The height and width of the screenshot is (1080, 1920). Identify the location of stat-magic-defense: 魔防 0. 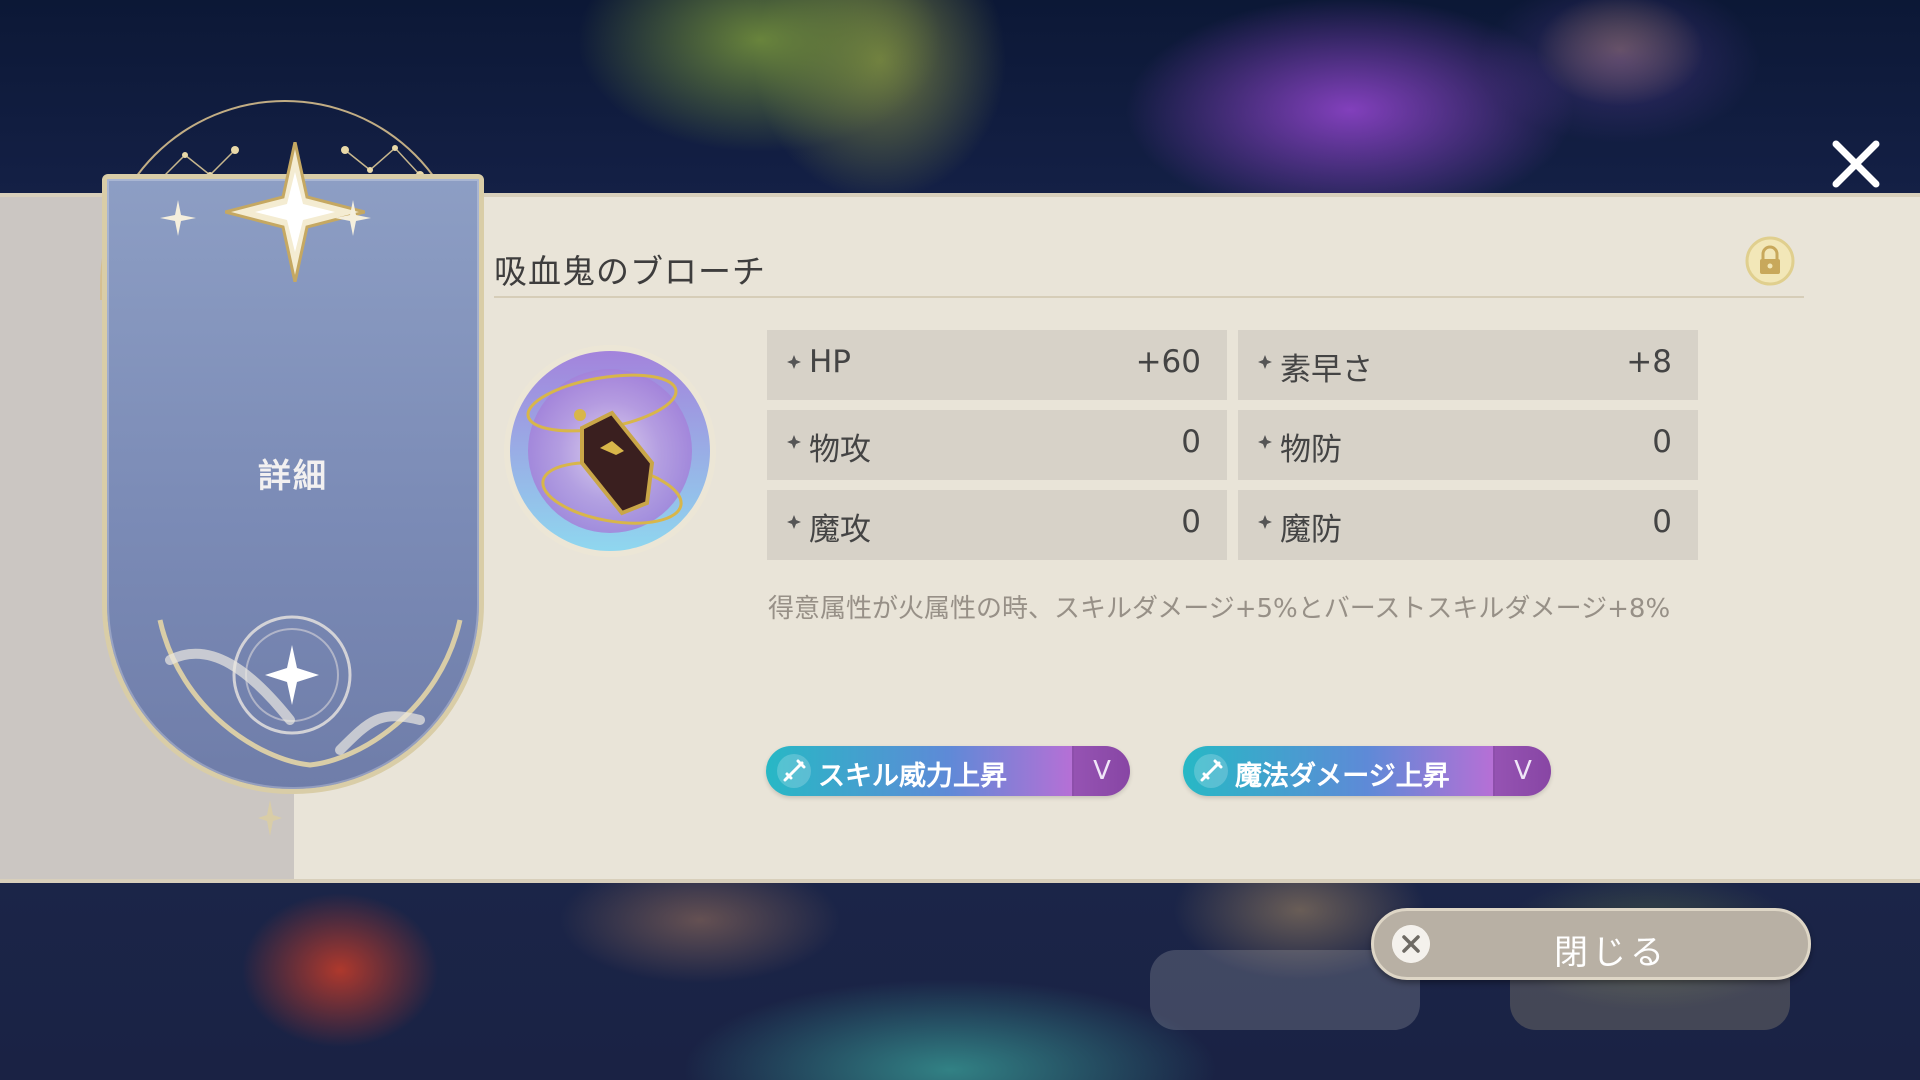
(1468, 525).